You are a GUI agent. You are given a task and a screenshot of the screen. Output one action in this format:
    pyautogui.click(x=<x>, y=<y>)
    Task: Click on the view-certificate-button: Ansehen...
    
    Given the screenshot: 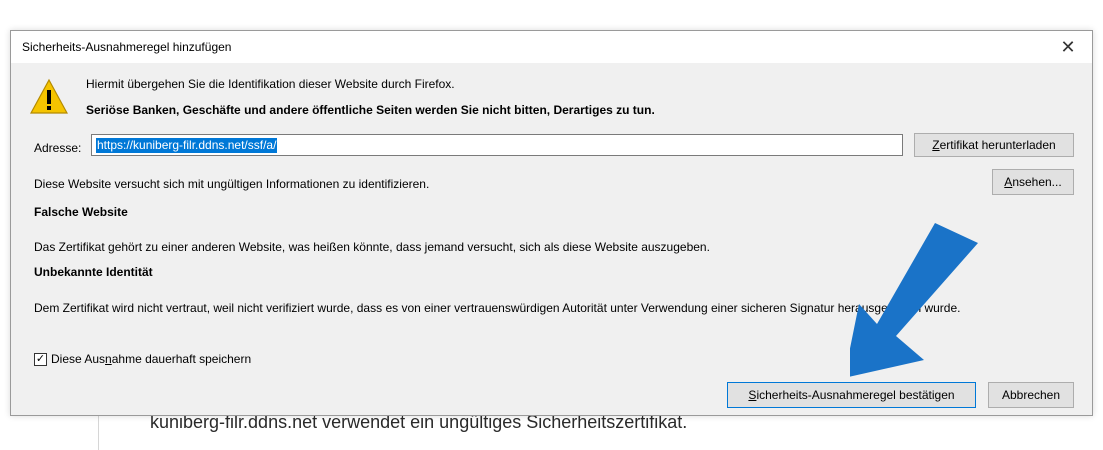 What is the action you would take?
    pyautogui.click(x=1033, y=182)
    